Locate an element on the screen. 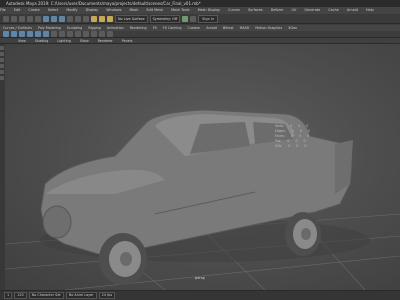 The image size is (400, 300). snap-point-icon is located at coordinates (86, 18).